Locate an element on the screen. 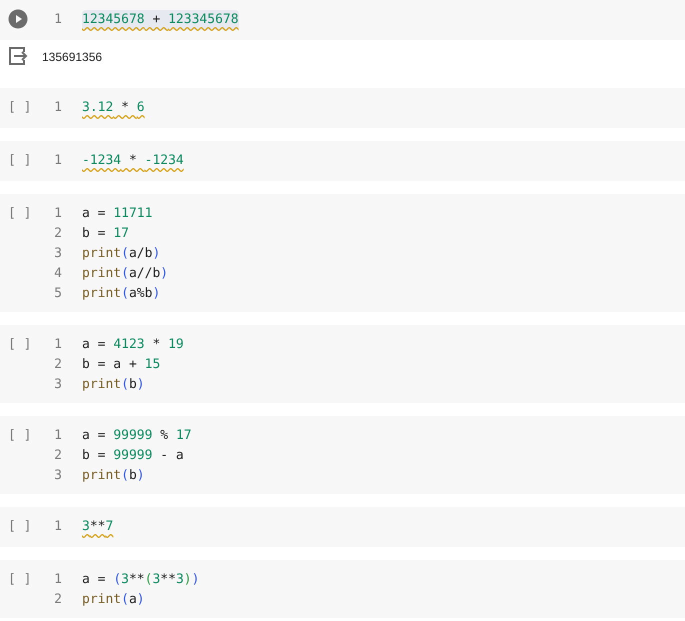  code-line: print(a//b) is located at coordinates (125, 274).